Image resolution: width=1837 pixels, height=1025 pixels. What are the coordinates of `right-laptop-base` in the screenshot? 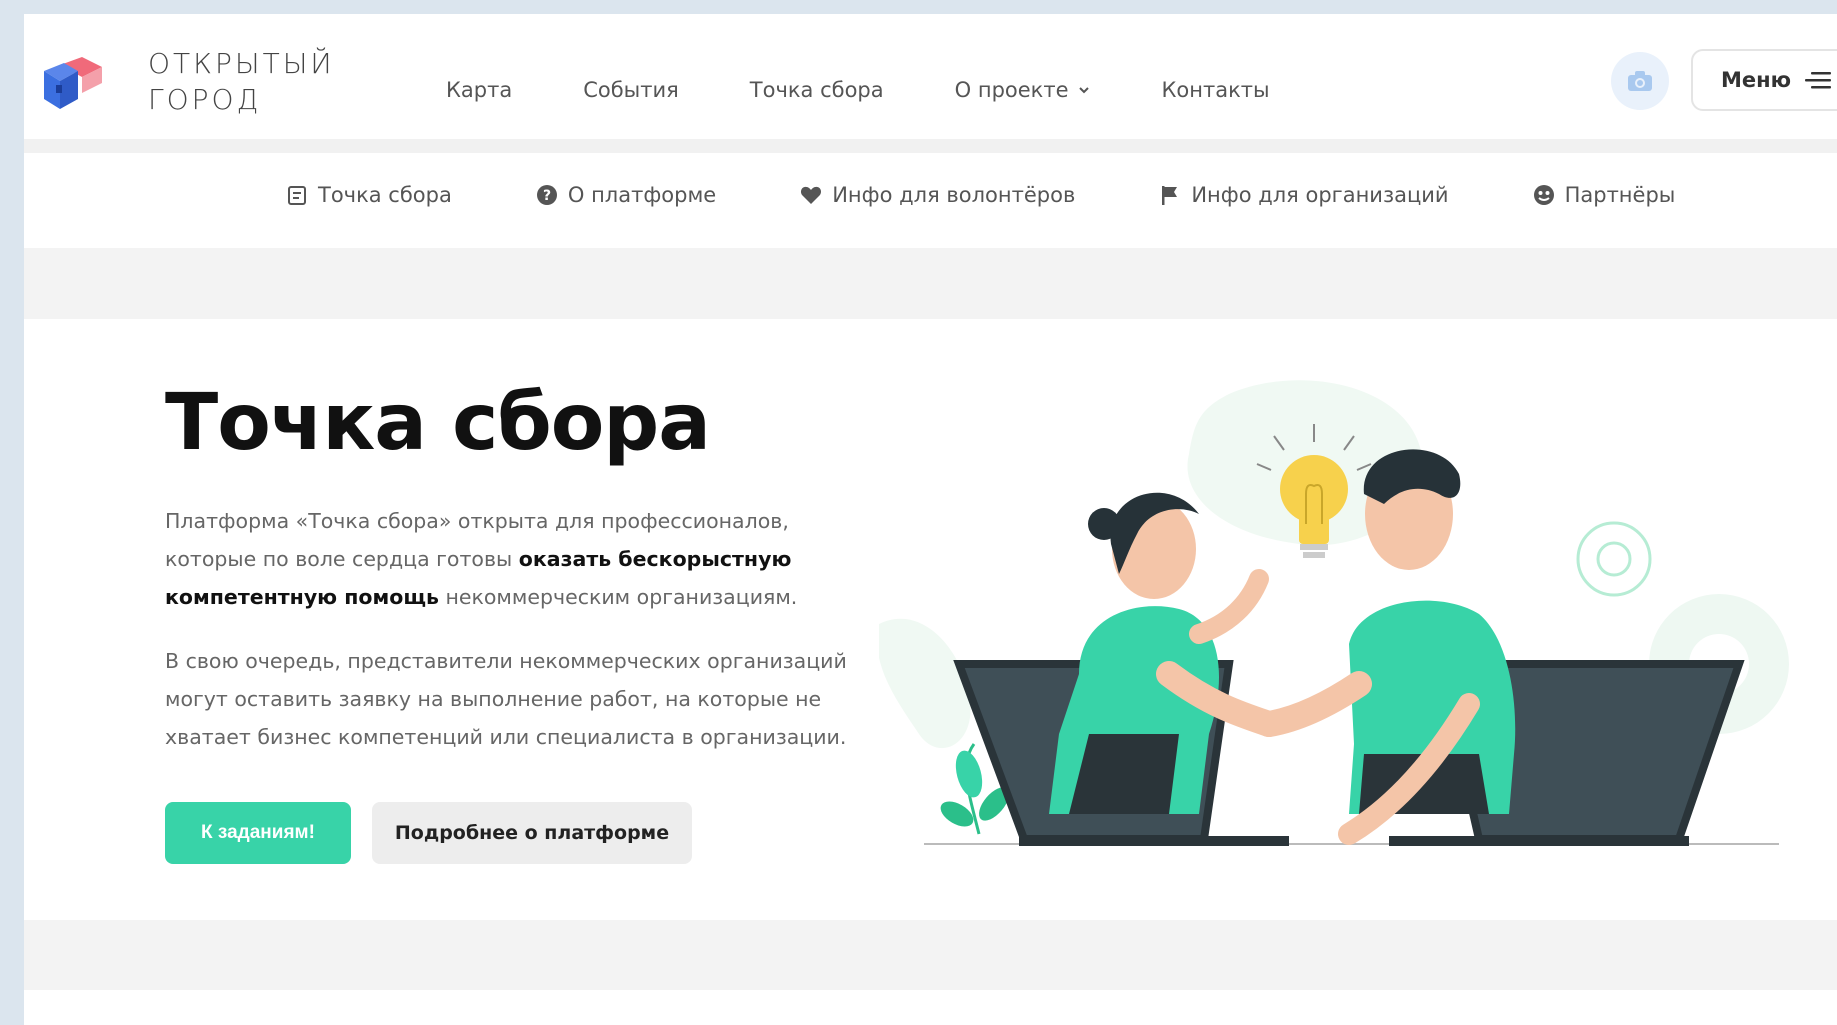 It's located at (1539, 841).